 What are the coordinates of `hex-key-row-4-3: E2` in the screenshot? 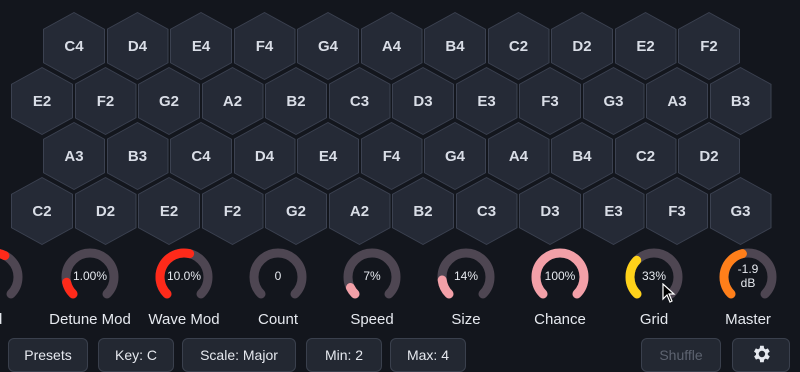 It's located at (169, 211).